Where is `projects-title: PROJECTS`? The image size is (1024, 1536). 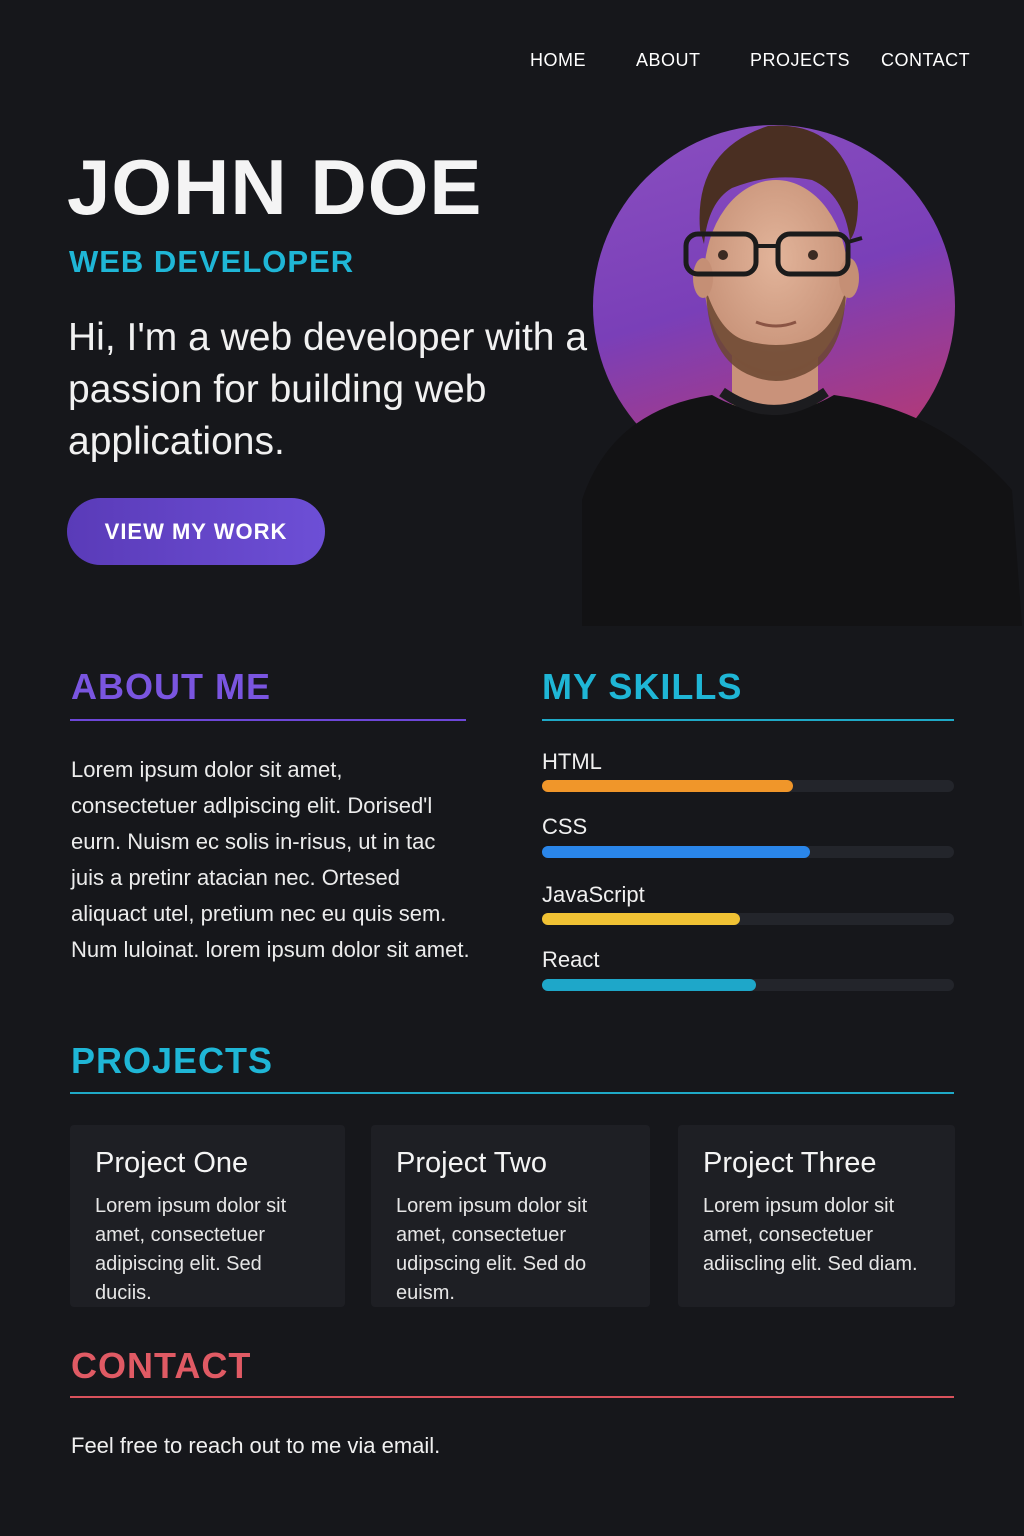 projects-title: PROJECTS is located at coordinates (172, 1060).